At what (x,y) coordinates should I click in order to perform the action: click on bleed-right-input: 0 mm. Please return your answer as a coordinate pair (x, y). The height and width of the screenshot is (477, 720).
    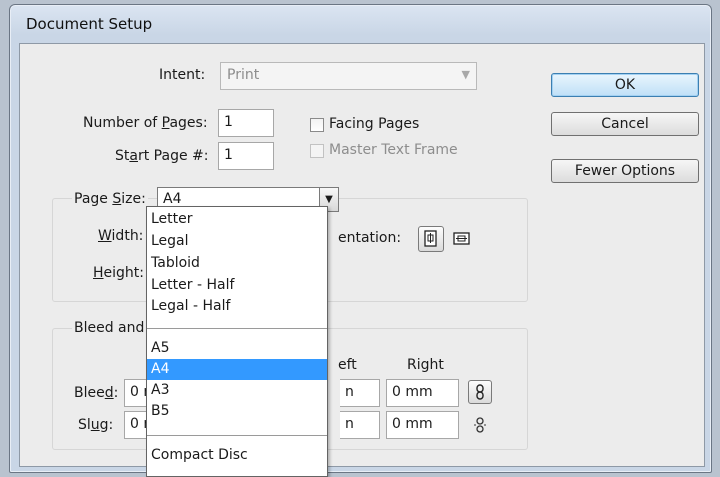
    Looking at the image, I should click on (422, 393).